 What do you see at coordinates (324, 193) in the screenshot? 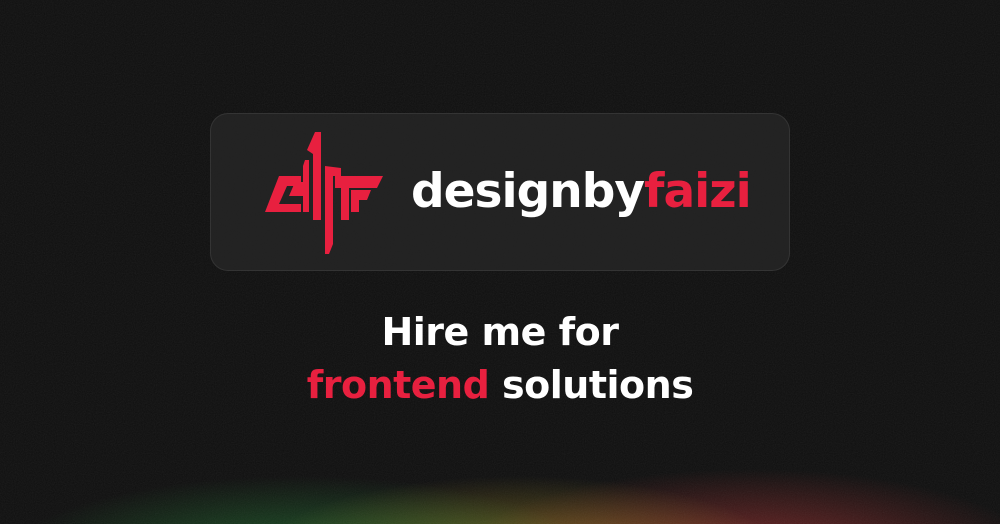
I see `df-monogram-icon` at bounding box center [324, 193].